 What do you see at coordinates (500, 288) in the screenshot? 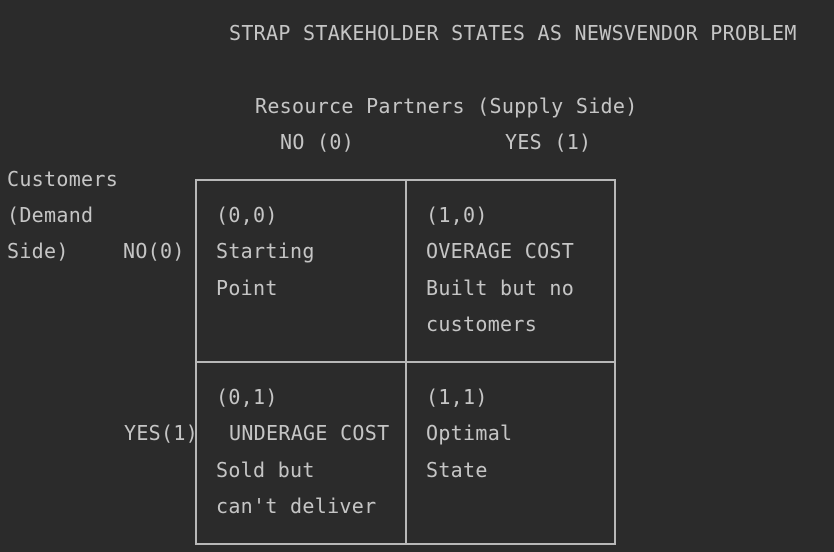
I see `cell-1-0-line2: Built but no` at bounding box center [500, 288].